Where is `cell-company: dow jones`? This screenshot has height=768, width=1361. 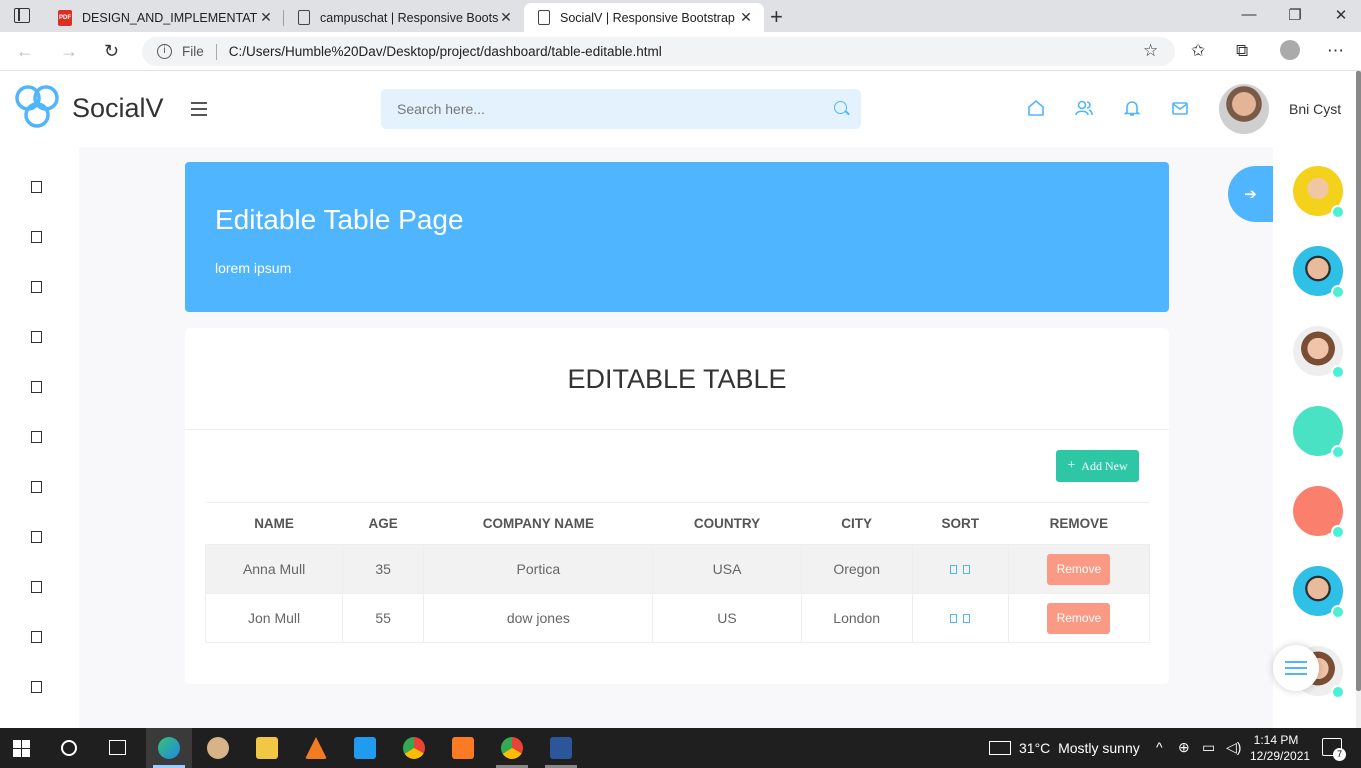
cell-company: dow jones is located at coordinates (538, 618).